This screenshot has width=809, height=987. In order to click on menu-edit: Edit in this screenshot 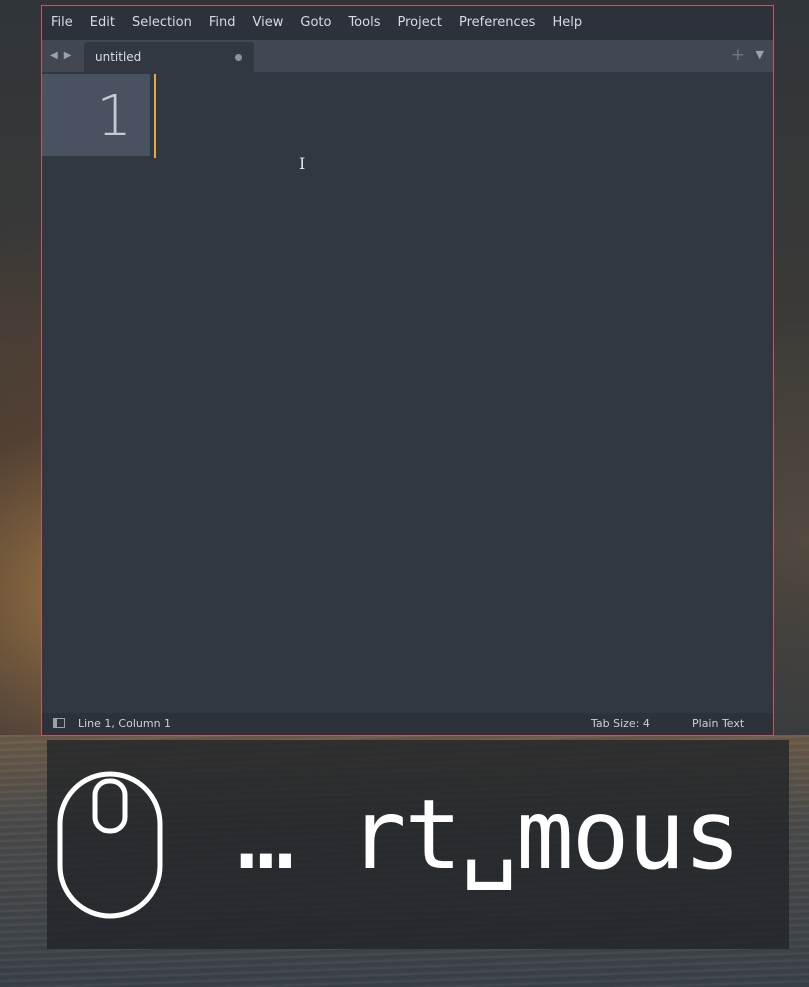, I will do `click(102, 23)`.